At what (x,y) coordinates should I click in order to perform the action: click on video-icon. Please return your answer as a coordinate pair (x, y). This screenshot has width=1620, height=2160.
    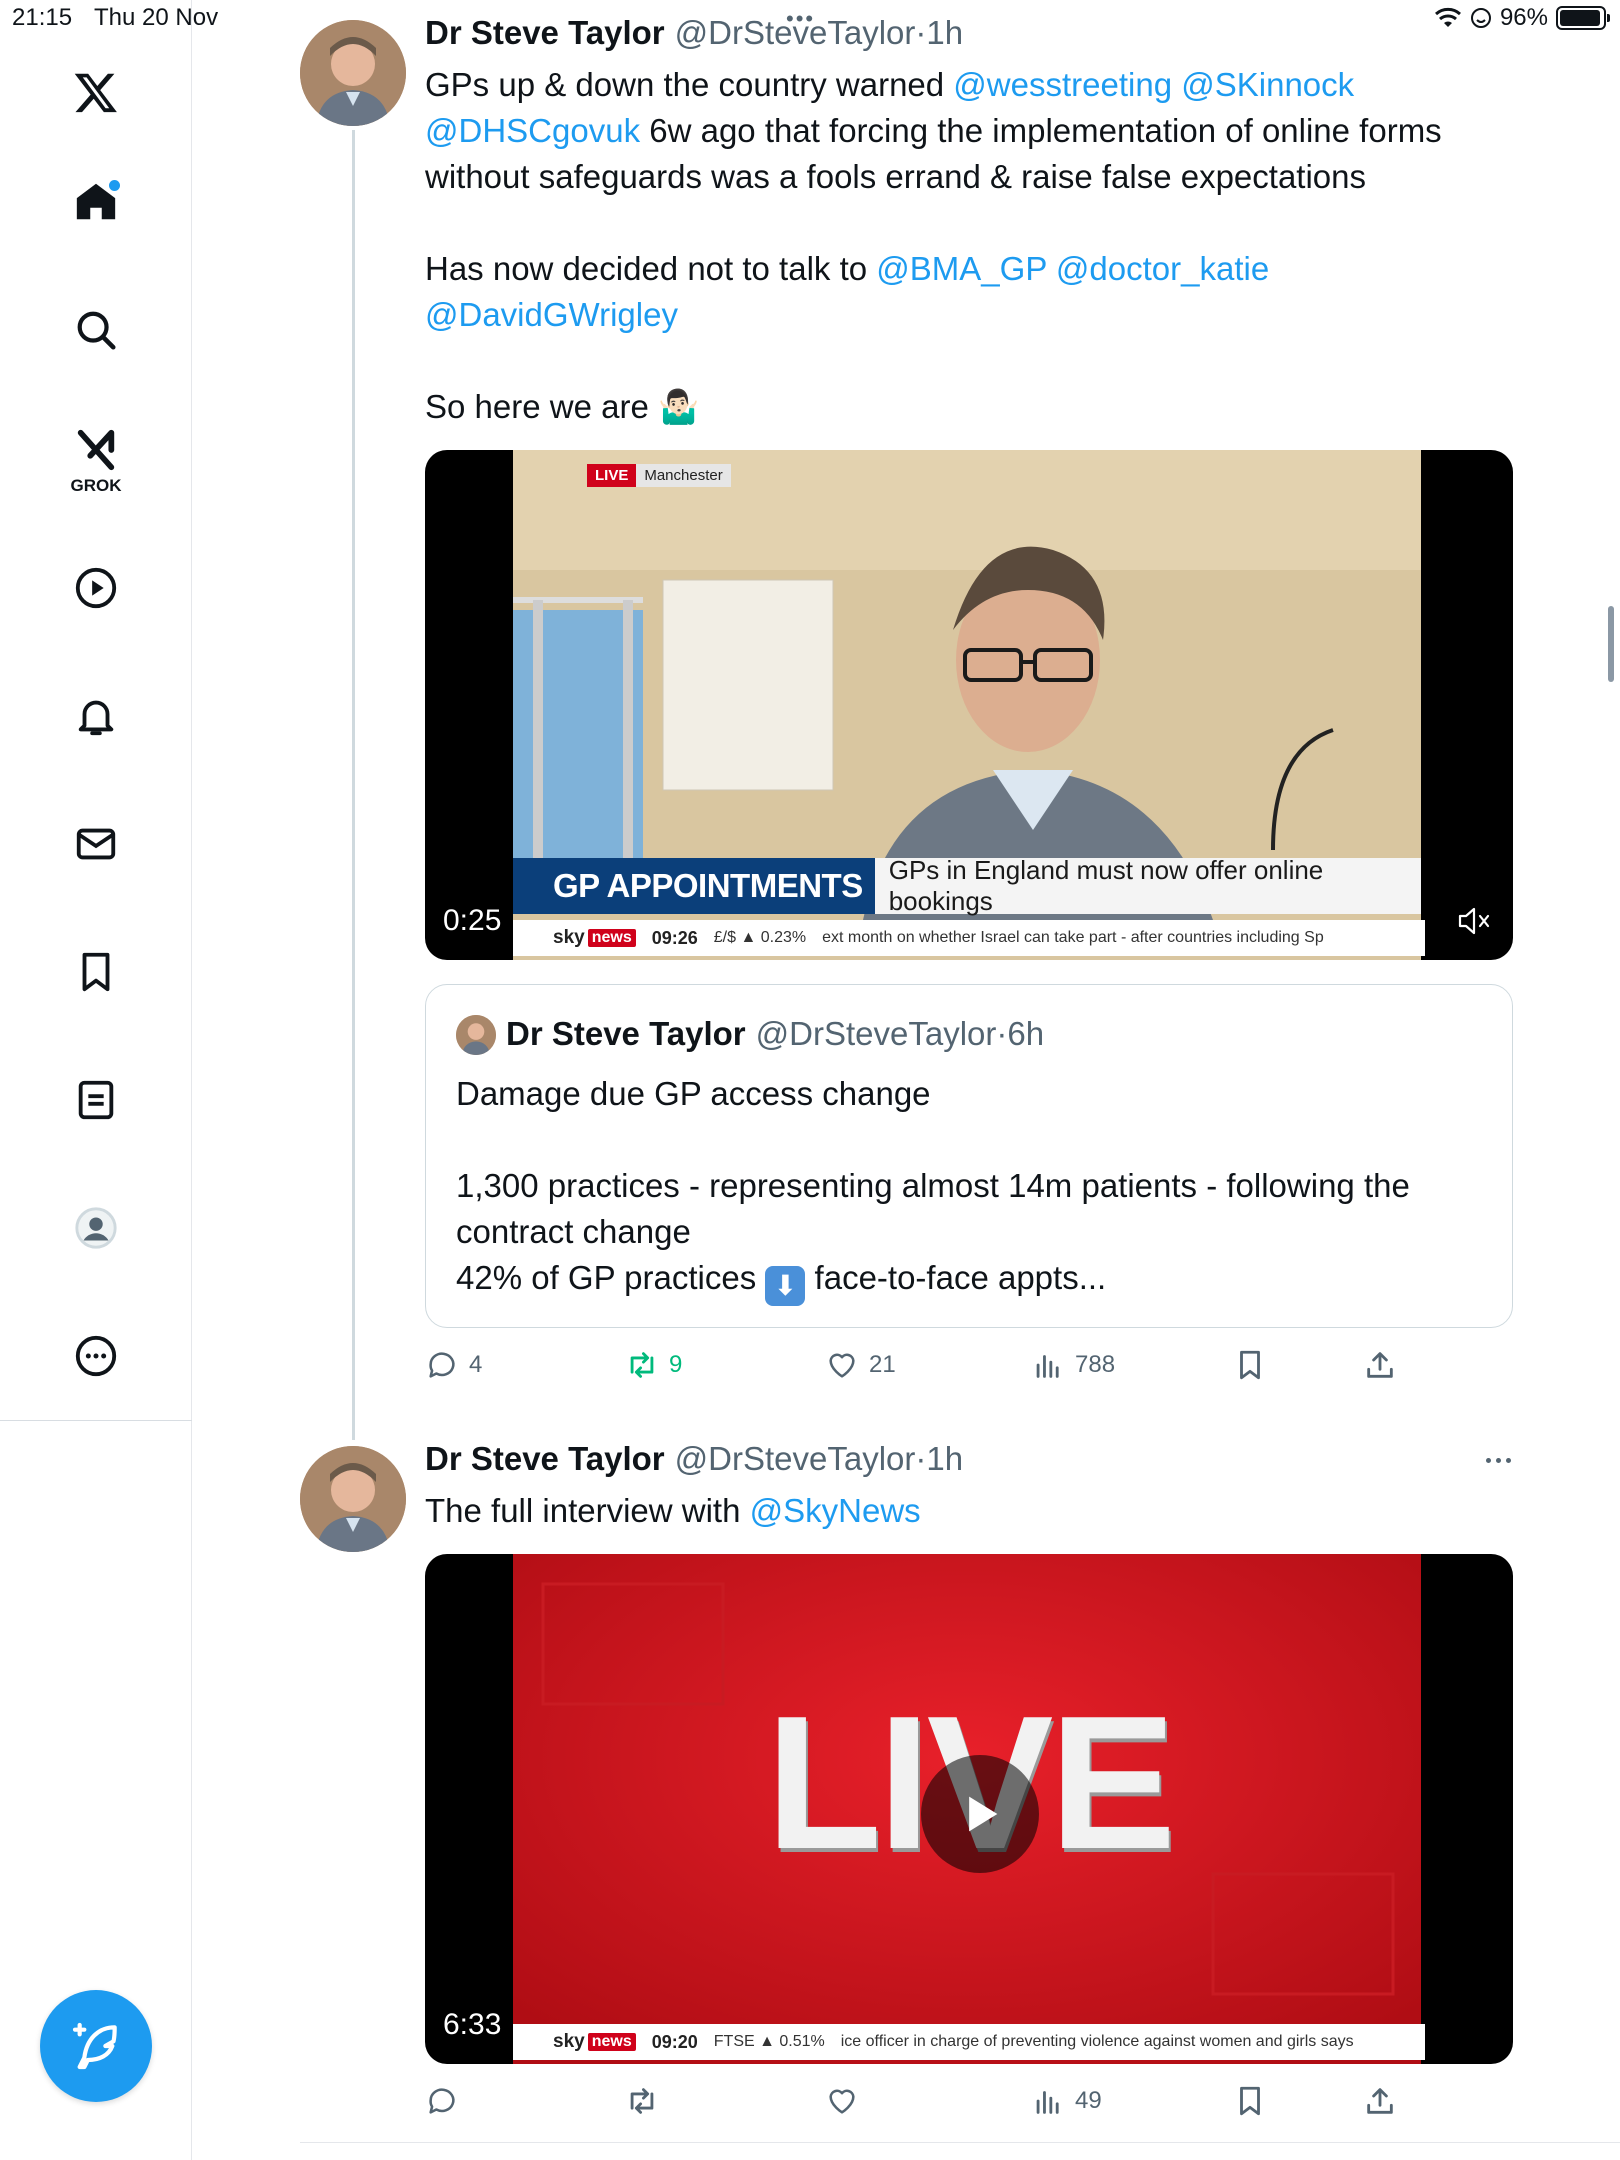
    Looking at the image, I should click on (96, 588).